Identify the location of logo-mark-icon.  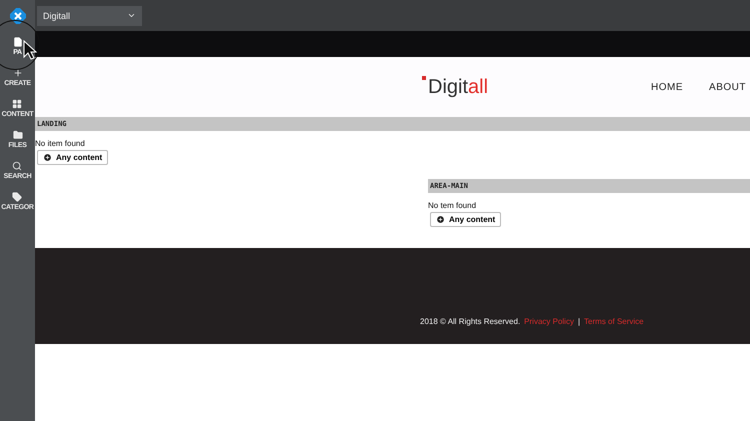
(425, 79).